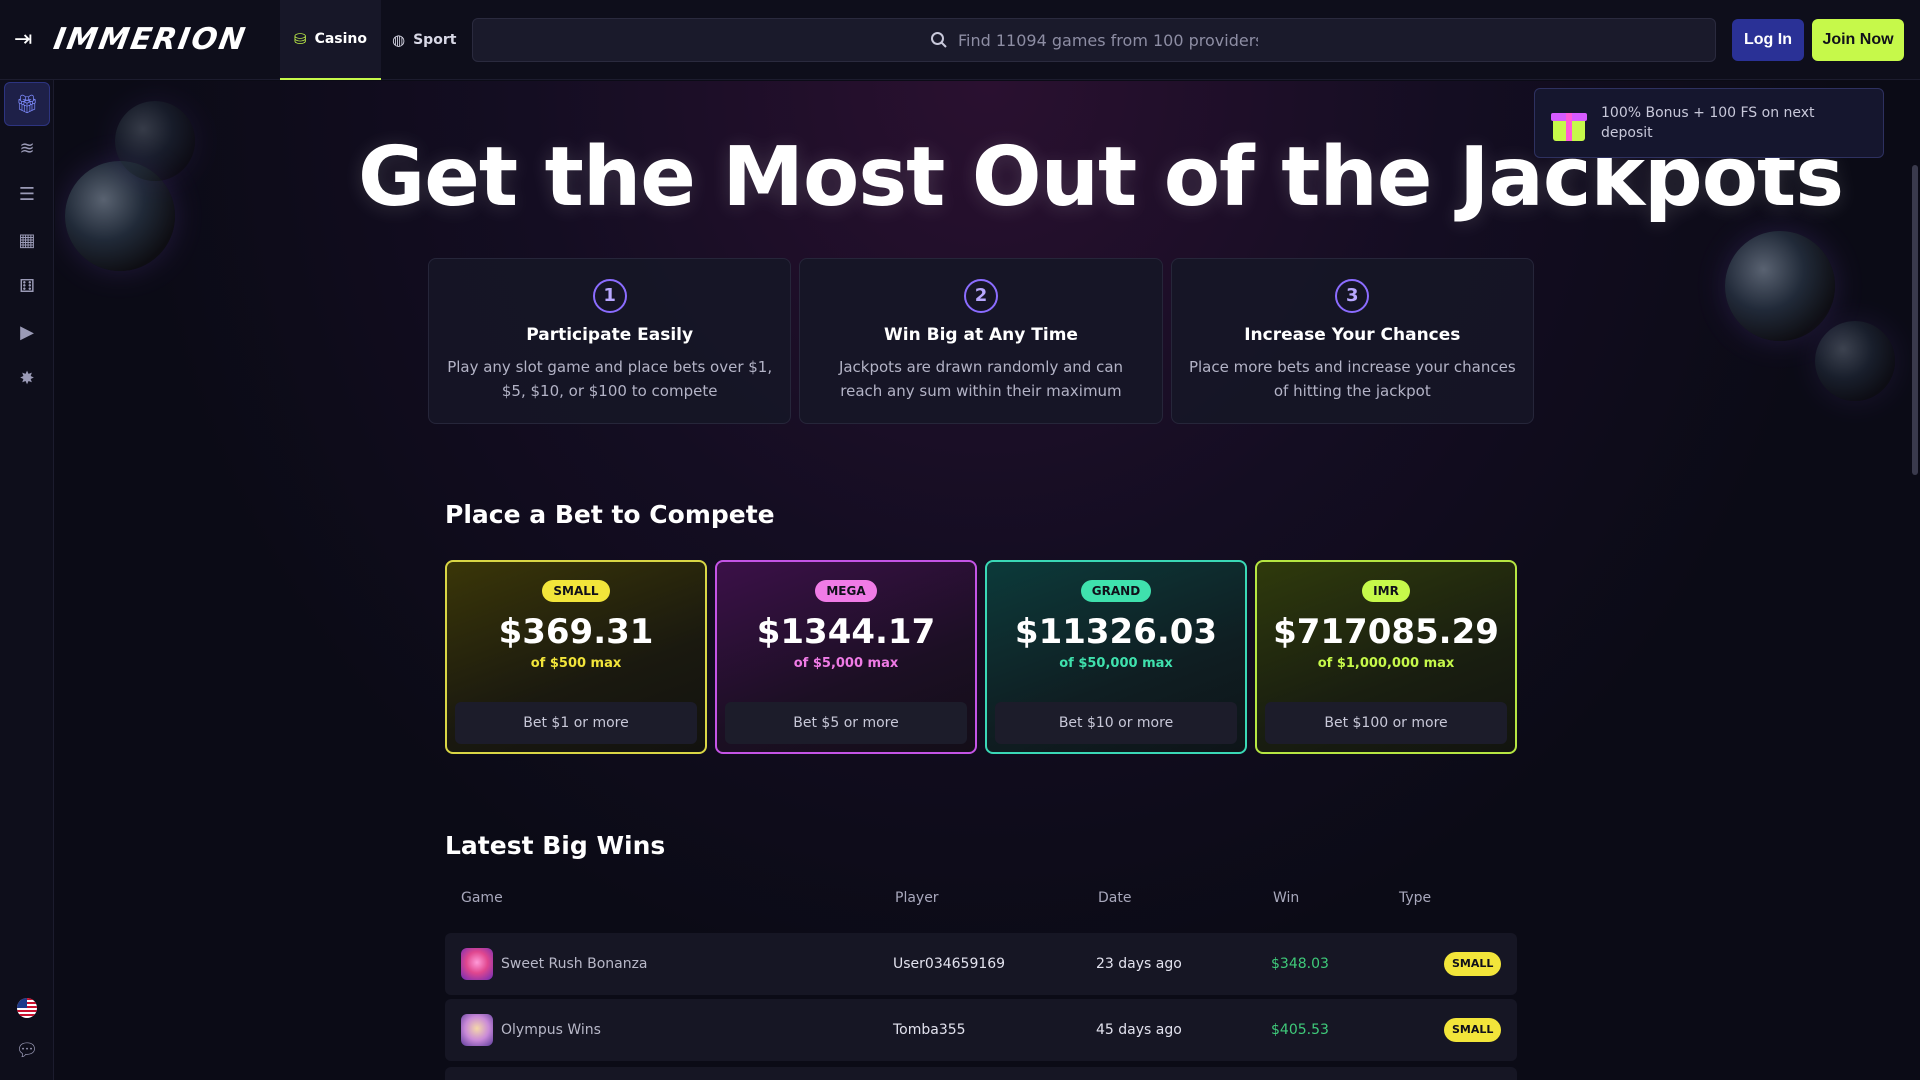  Describe the element at coordinates (846, 632) in the screenshot. I see `jackpot-amount: $1344.17` at that location.